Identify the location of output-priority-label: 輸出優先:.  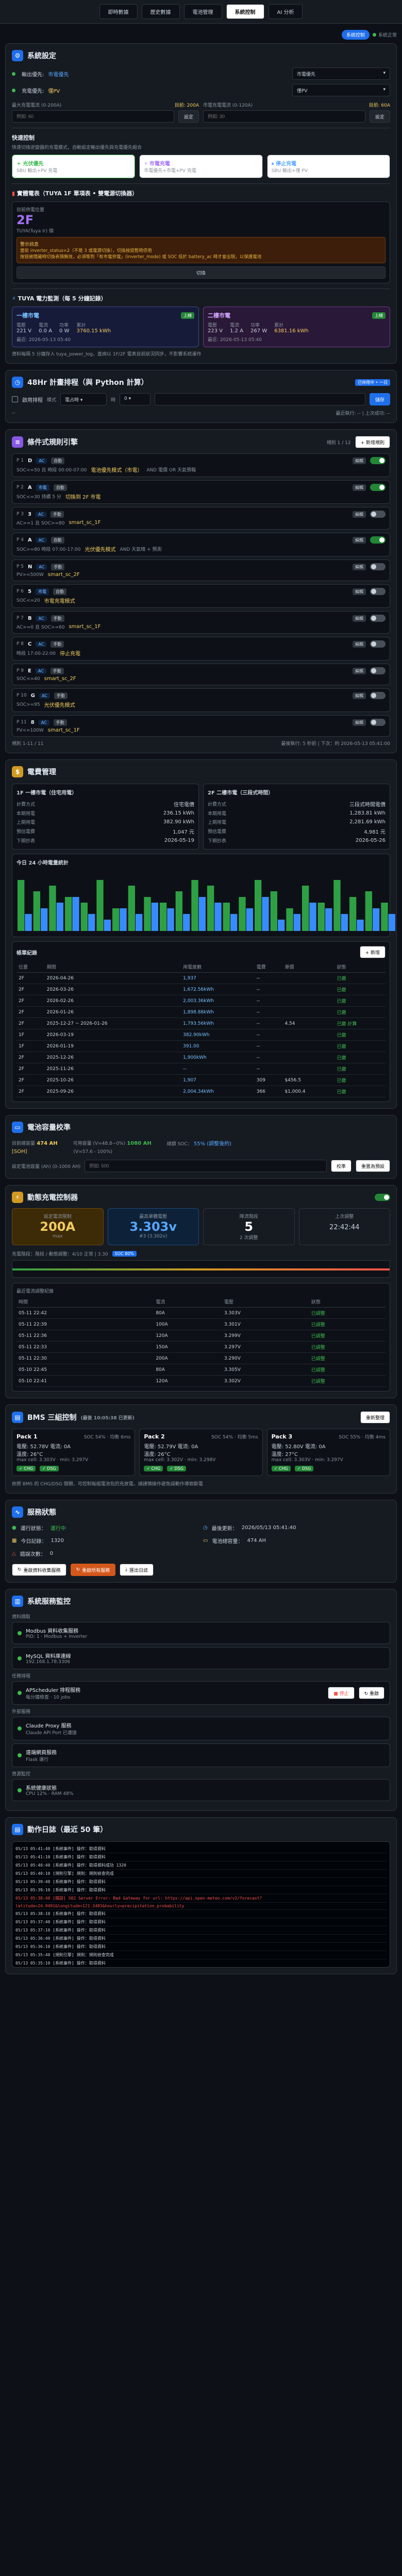
(33, 75).